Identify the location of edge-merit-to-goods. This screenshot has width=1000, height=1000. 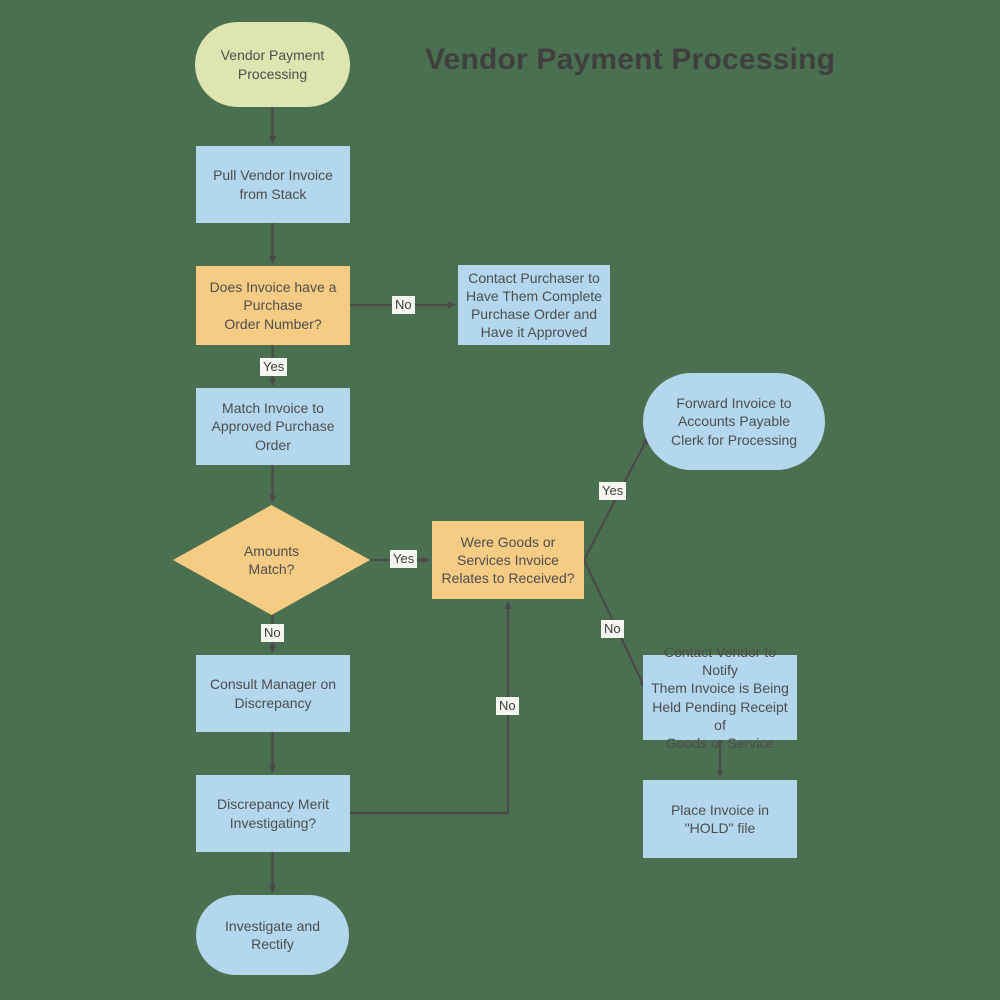
(431, 708).